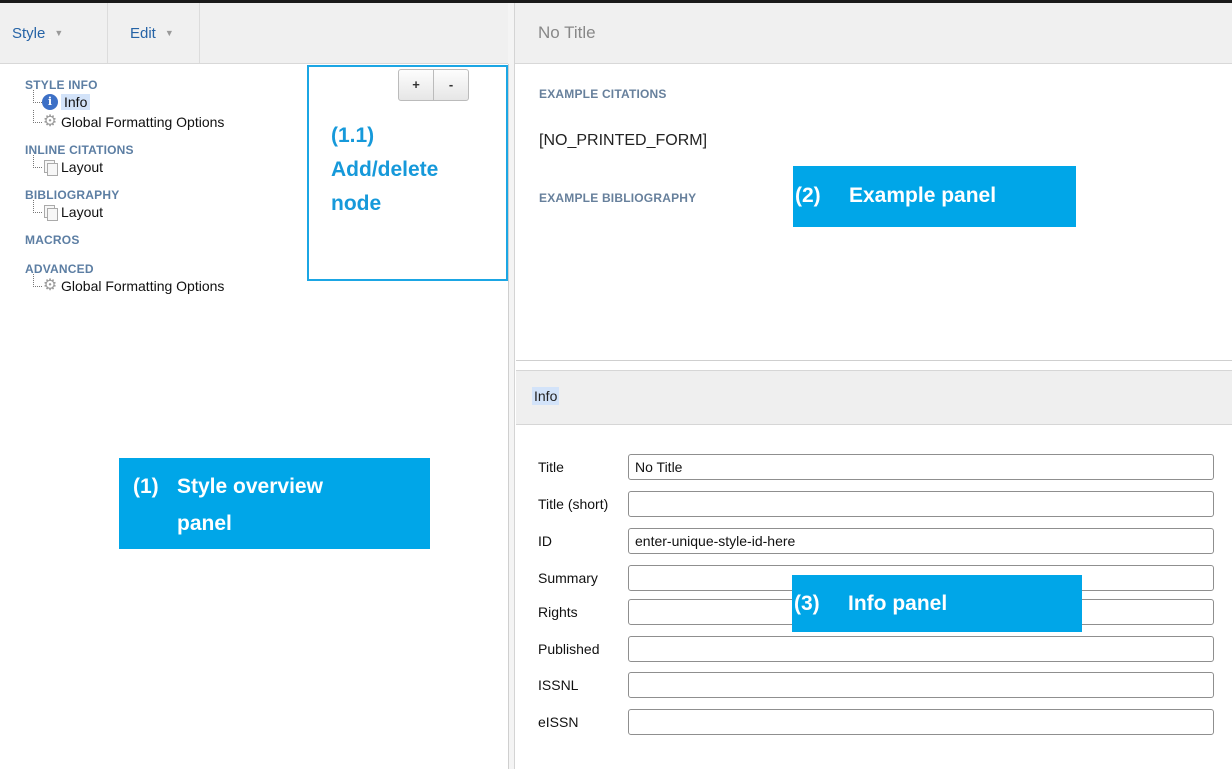  Describe the element at coordinates (143, 33) in the screenshot. I see `edit-menu-label: Edit` at that location.